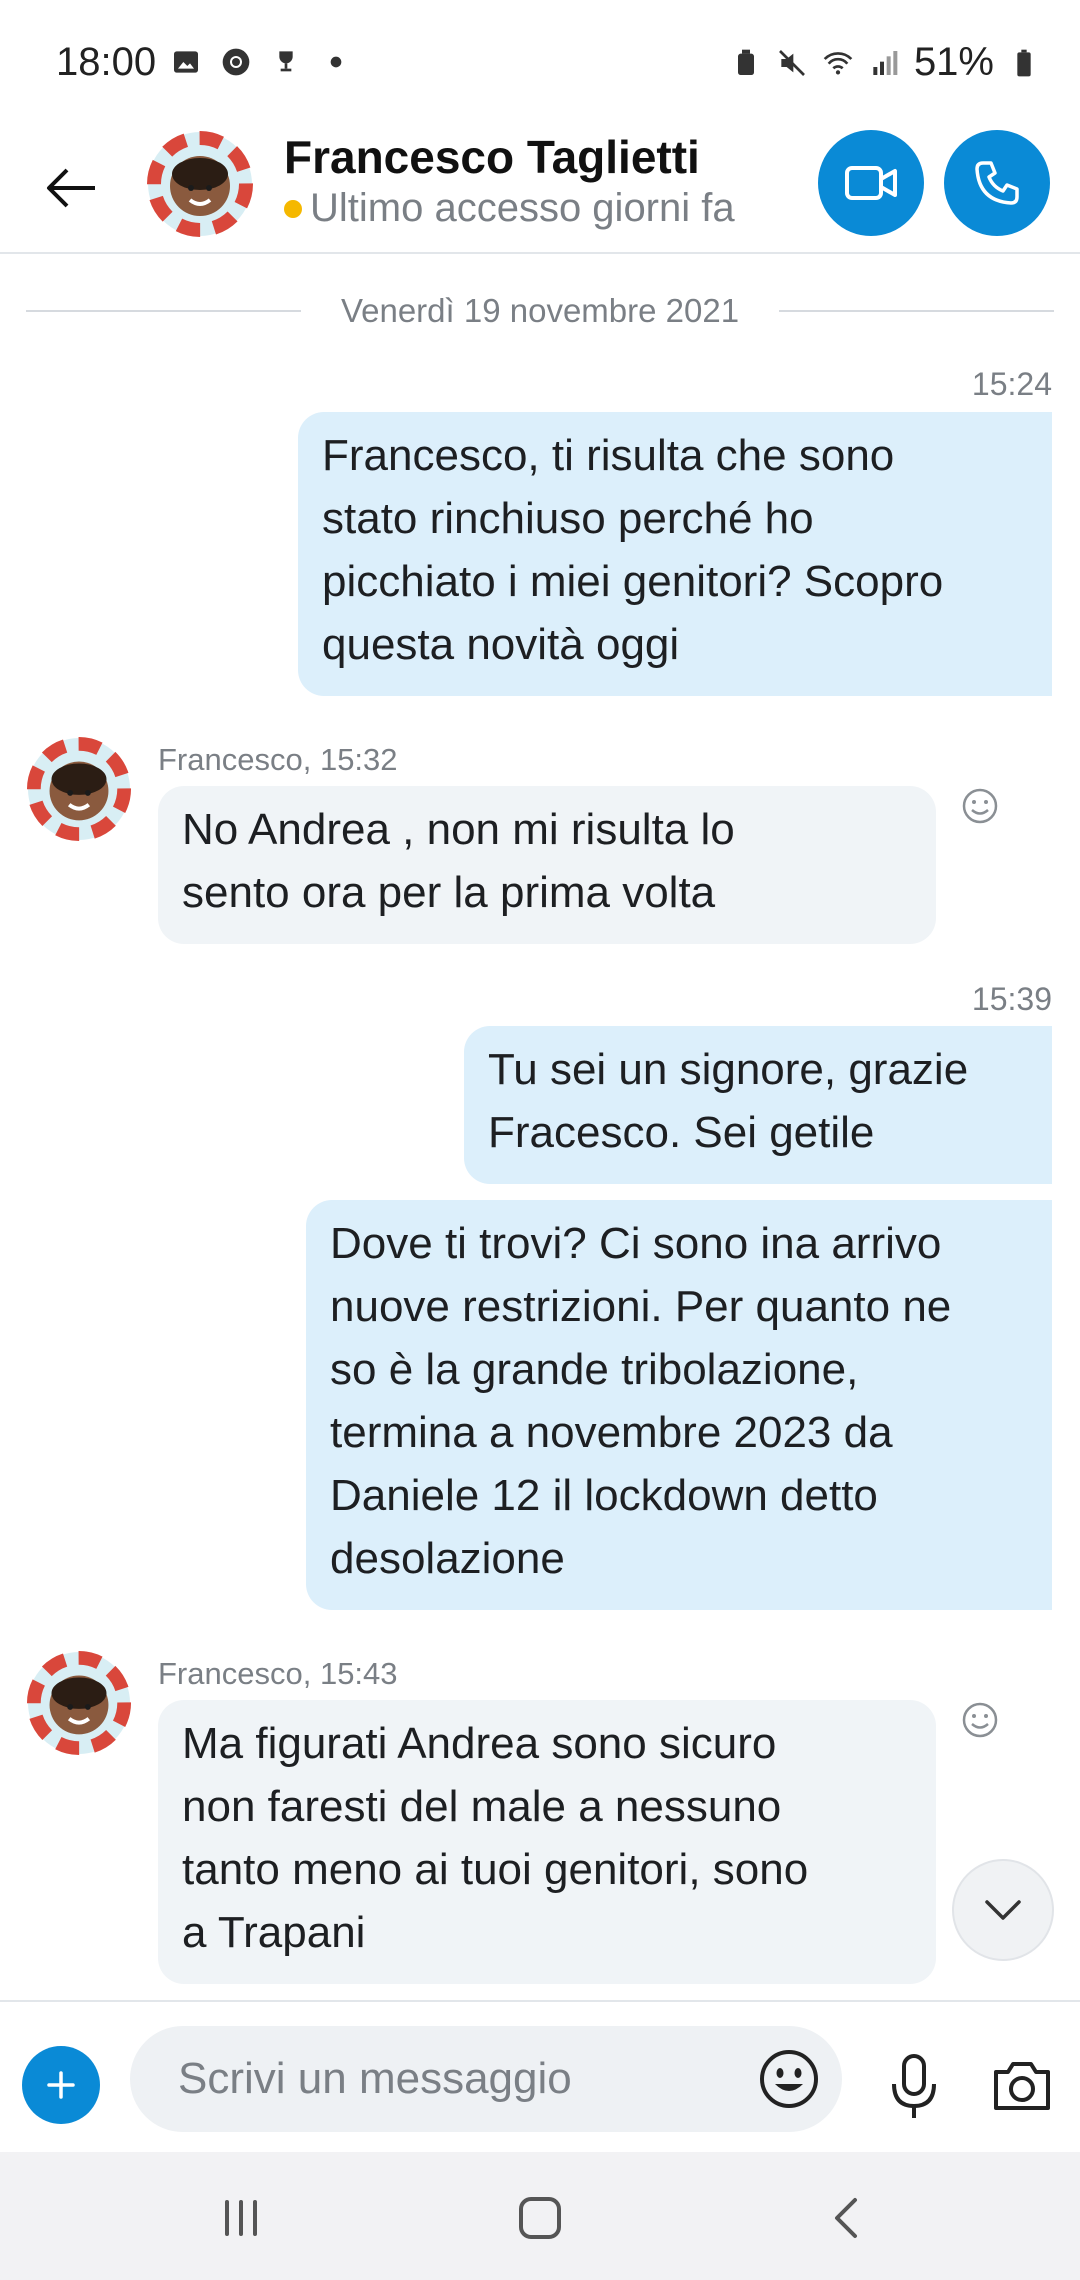 This screenshot has height=2280, width=1080. What do you see at coordinates (540, 65) in the screenshot?
I see `status-bar: 18:00 51%` at bounding box center [540, 65].